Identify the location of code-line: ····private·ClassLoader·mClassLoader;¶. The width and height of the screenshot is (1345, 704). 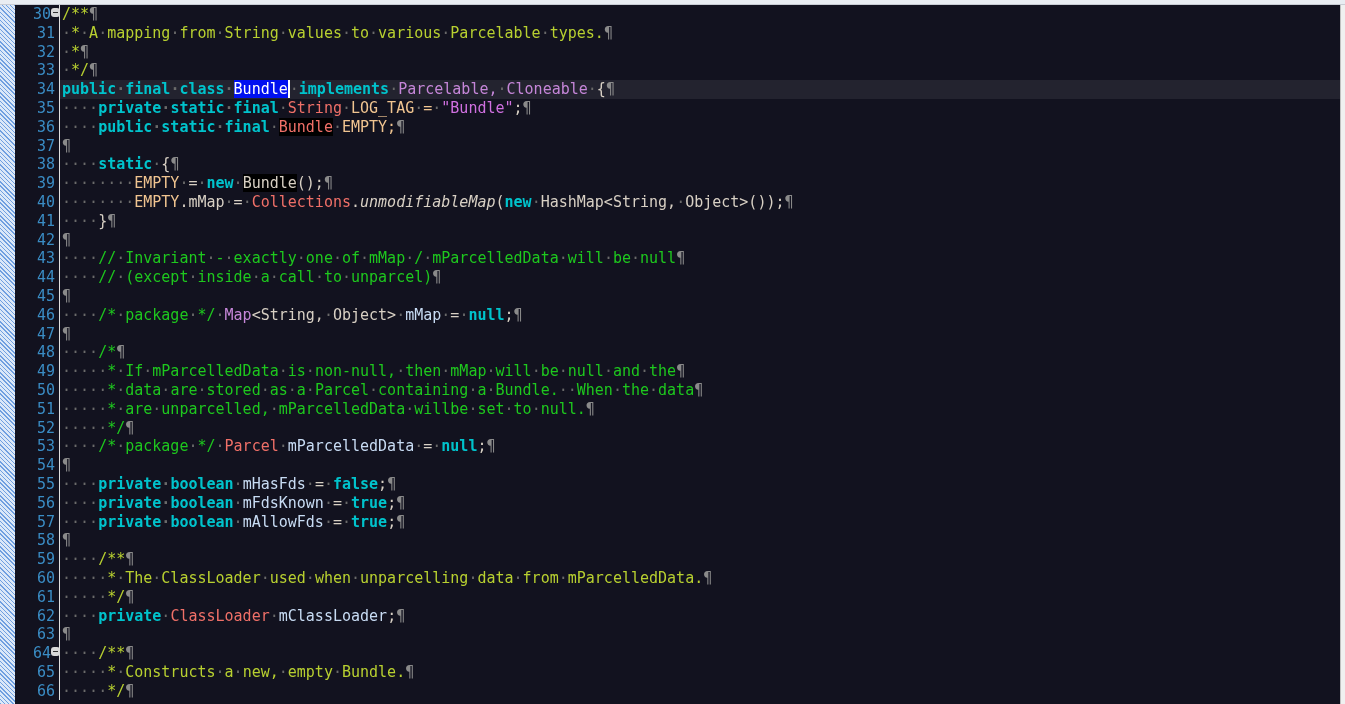
(233, 616).